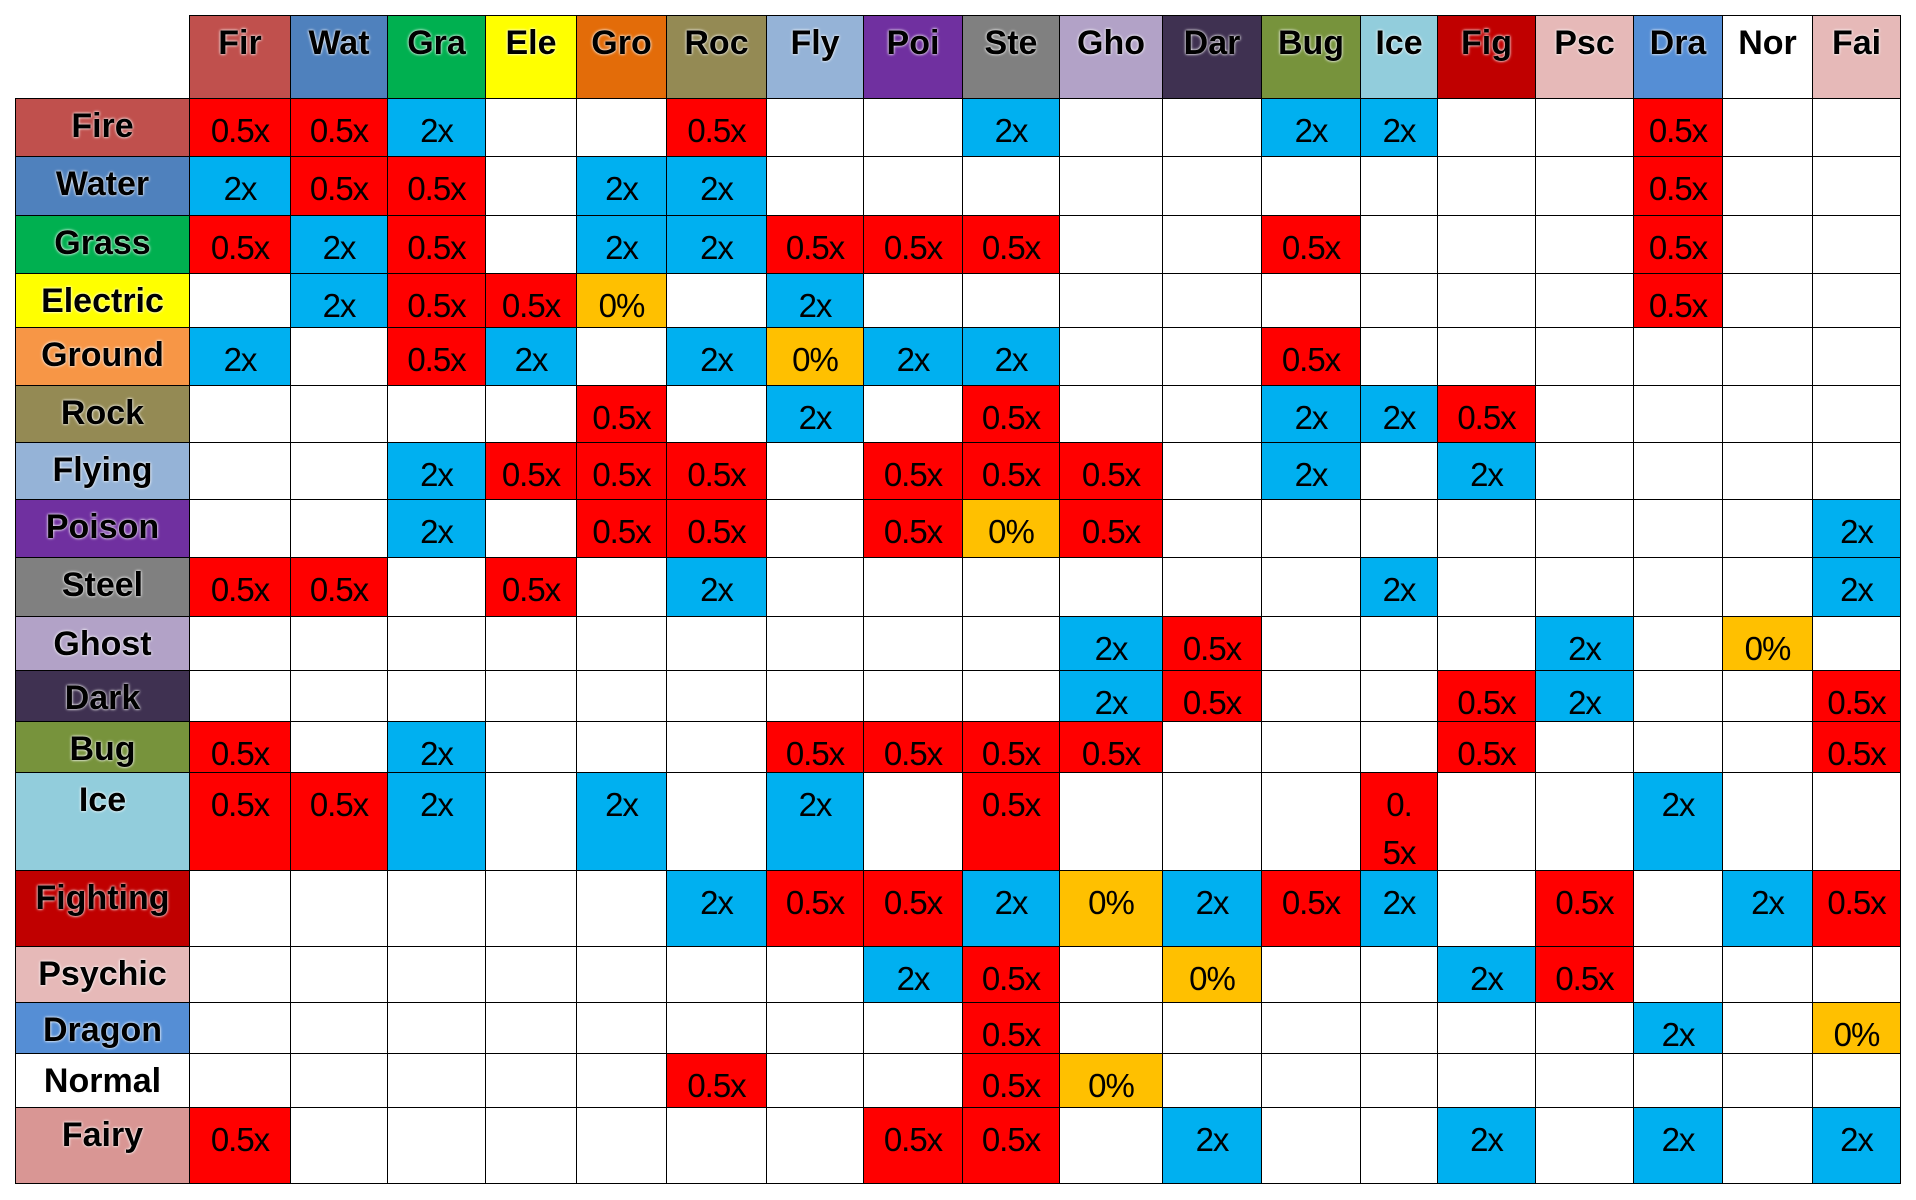  What do you see at coordinates (1111, 43) in the screenshot?
I see `column-header-label: Gho` at bounding box center [1111, 43].